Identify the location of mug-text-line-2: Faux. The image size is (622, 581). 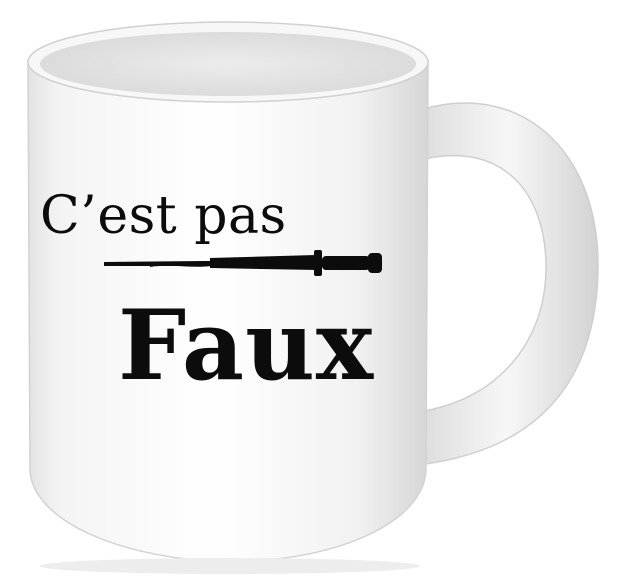
(246, 345).